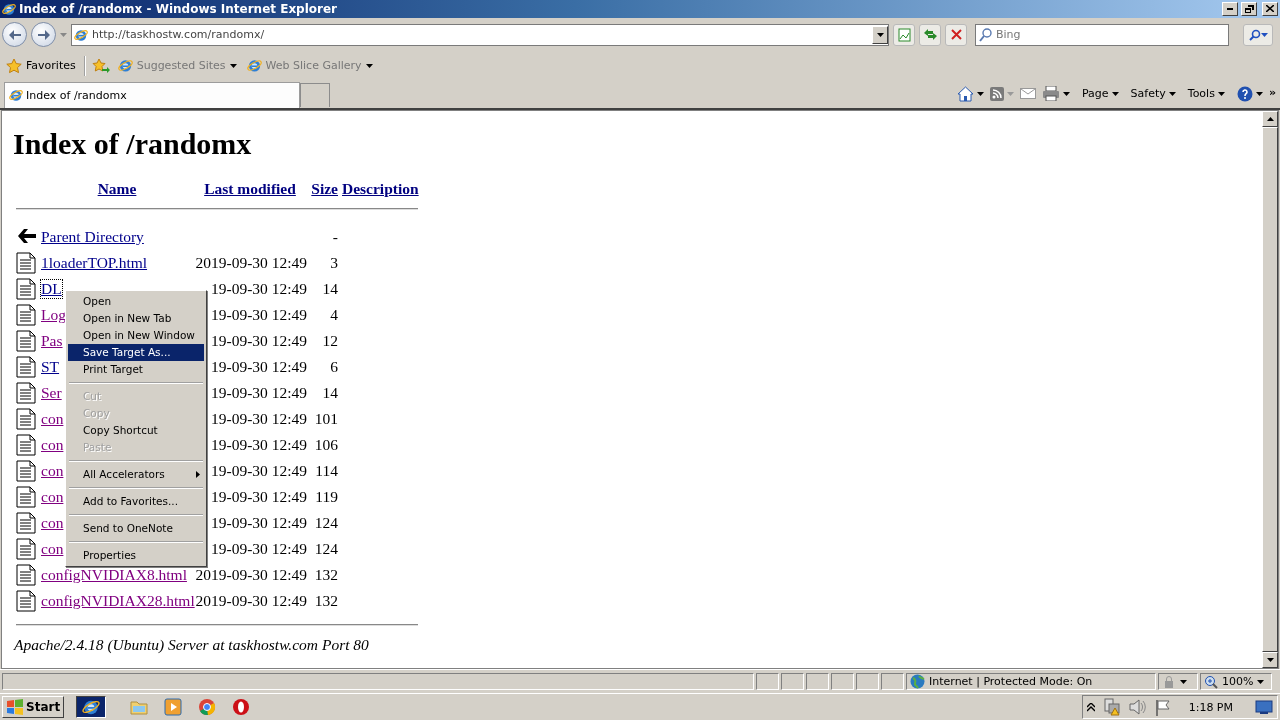 This screenshot has height=720, width=1280. Describe the element at coordinates (1137, 707) in the screenshot. I see `speaker-icon` at that location.